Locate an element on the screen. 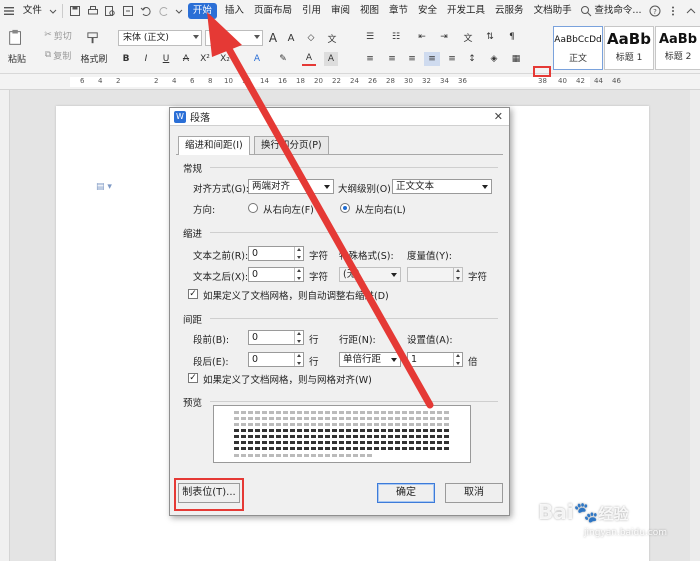 This screenshot has height=561, width=700. baidu-watermark: Bai🐾经验 is located at coordinates (583, 512).